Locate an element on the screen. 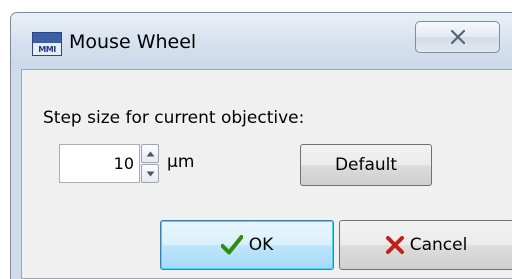  default-button-content: Default is located at coordinates (366, 165).